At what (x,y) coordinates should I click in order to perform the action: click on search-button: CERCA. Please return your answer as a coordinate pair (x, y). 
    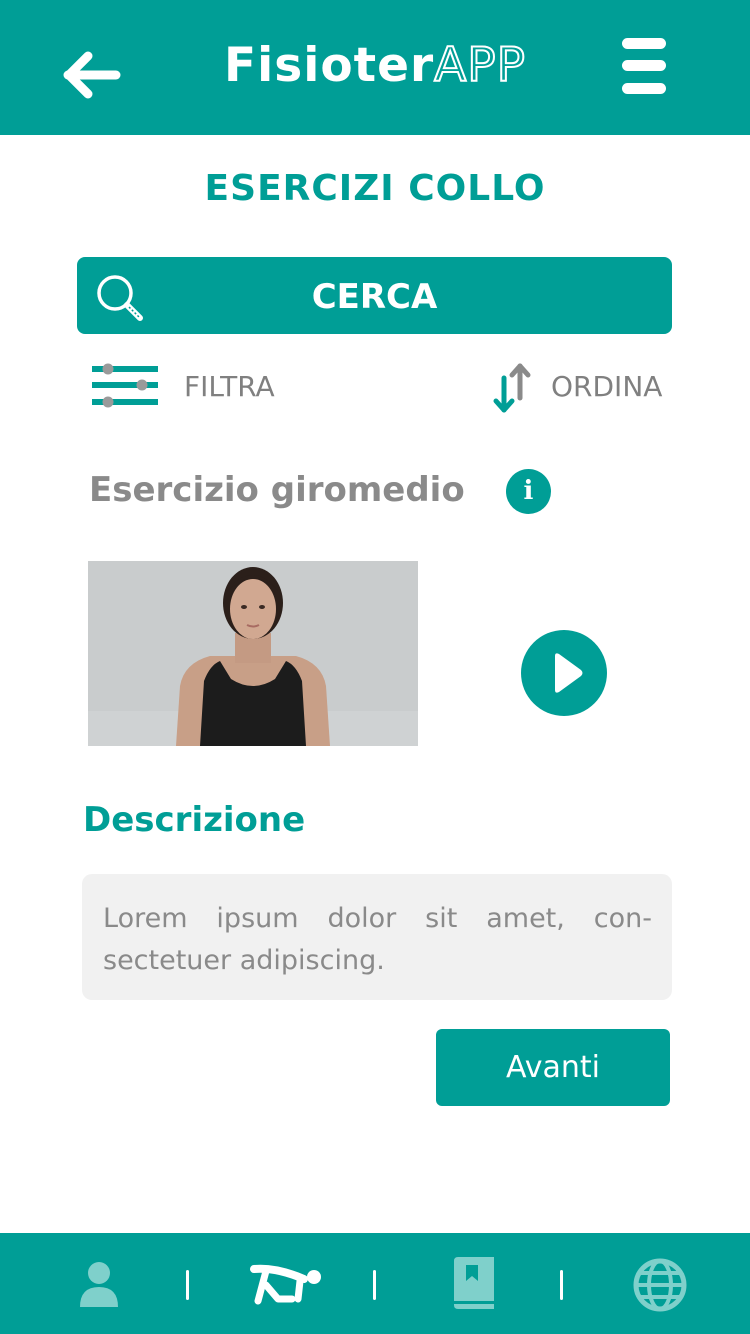
    Looking at the image, I should click on (374, 295).